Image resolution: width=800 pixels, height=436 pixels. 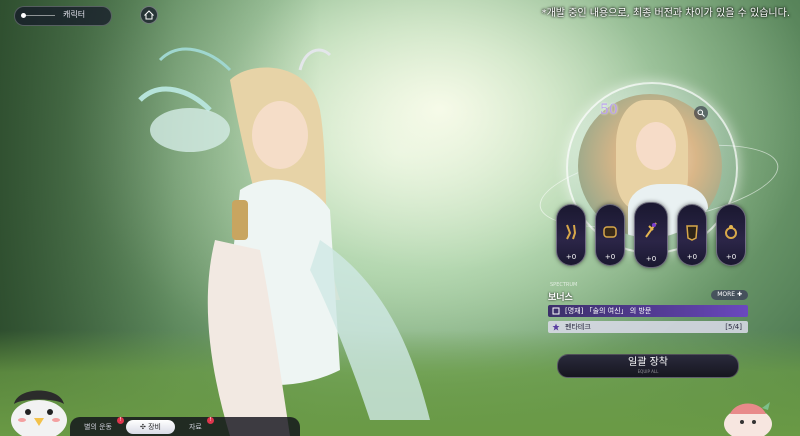 I want to click on home-button, so click(x=149, y=15).